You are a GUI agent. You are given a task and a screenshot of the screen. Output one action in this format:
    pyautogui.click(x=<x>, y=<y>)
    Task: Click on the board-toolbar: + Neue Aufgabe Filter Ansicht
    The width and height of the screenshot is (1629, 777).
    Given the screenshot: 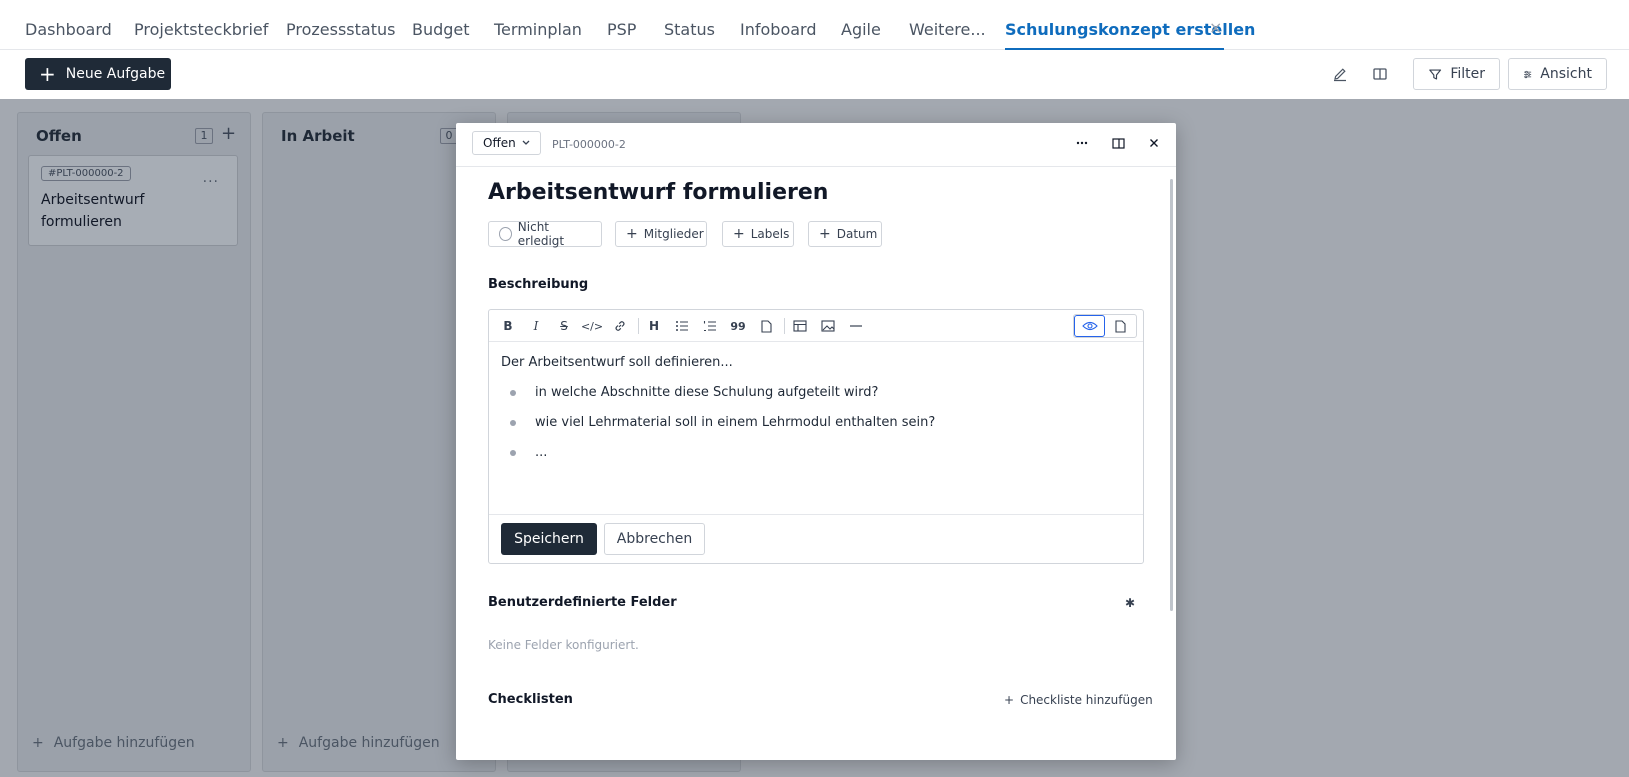 What is the action you would take?
    pyautogui.click(x=814, y=74)
    